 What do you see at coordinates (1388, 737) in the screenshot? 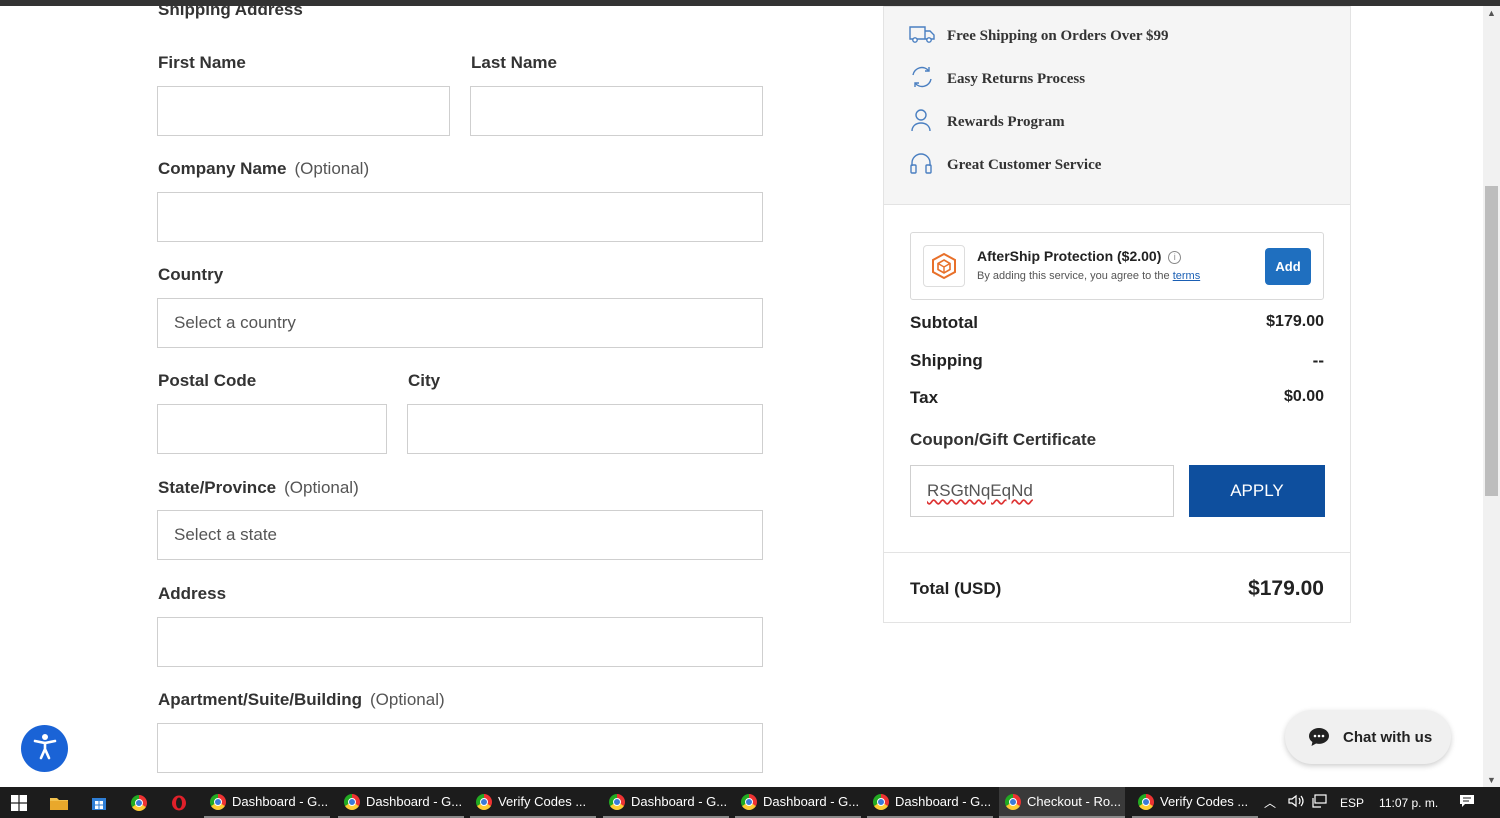
I see `chat-label: Chat with us` at bounding box center [1388, 737].